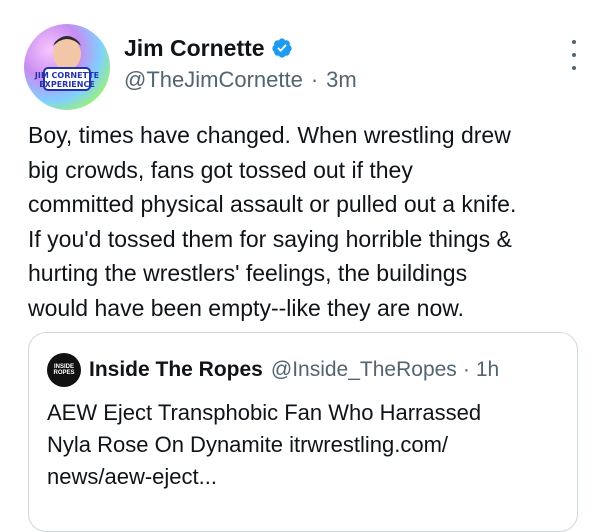  Describe the element at coordinates (66, 75) in the screenshot. I see `svg-text: JIM CORNETTE` at that location.